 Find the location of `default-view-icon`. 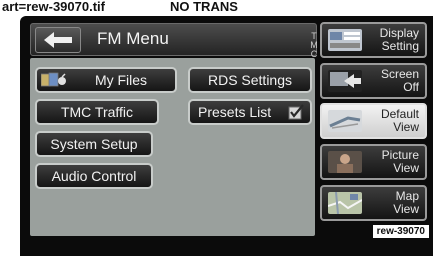

default-view-icon is located at coordinates (345, 121).